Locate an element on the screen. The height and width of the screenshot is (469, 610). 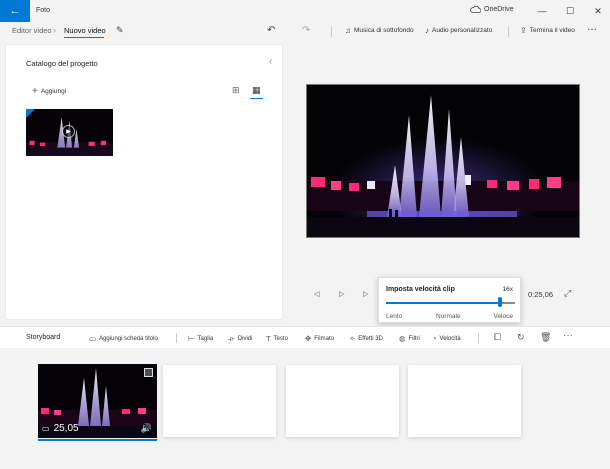
more-options-icon: ··· is located at coordinates (592, 29).